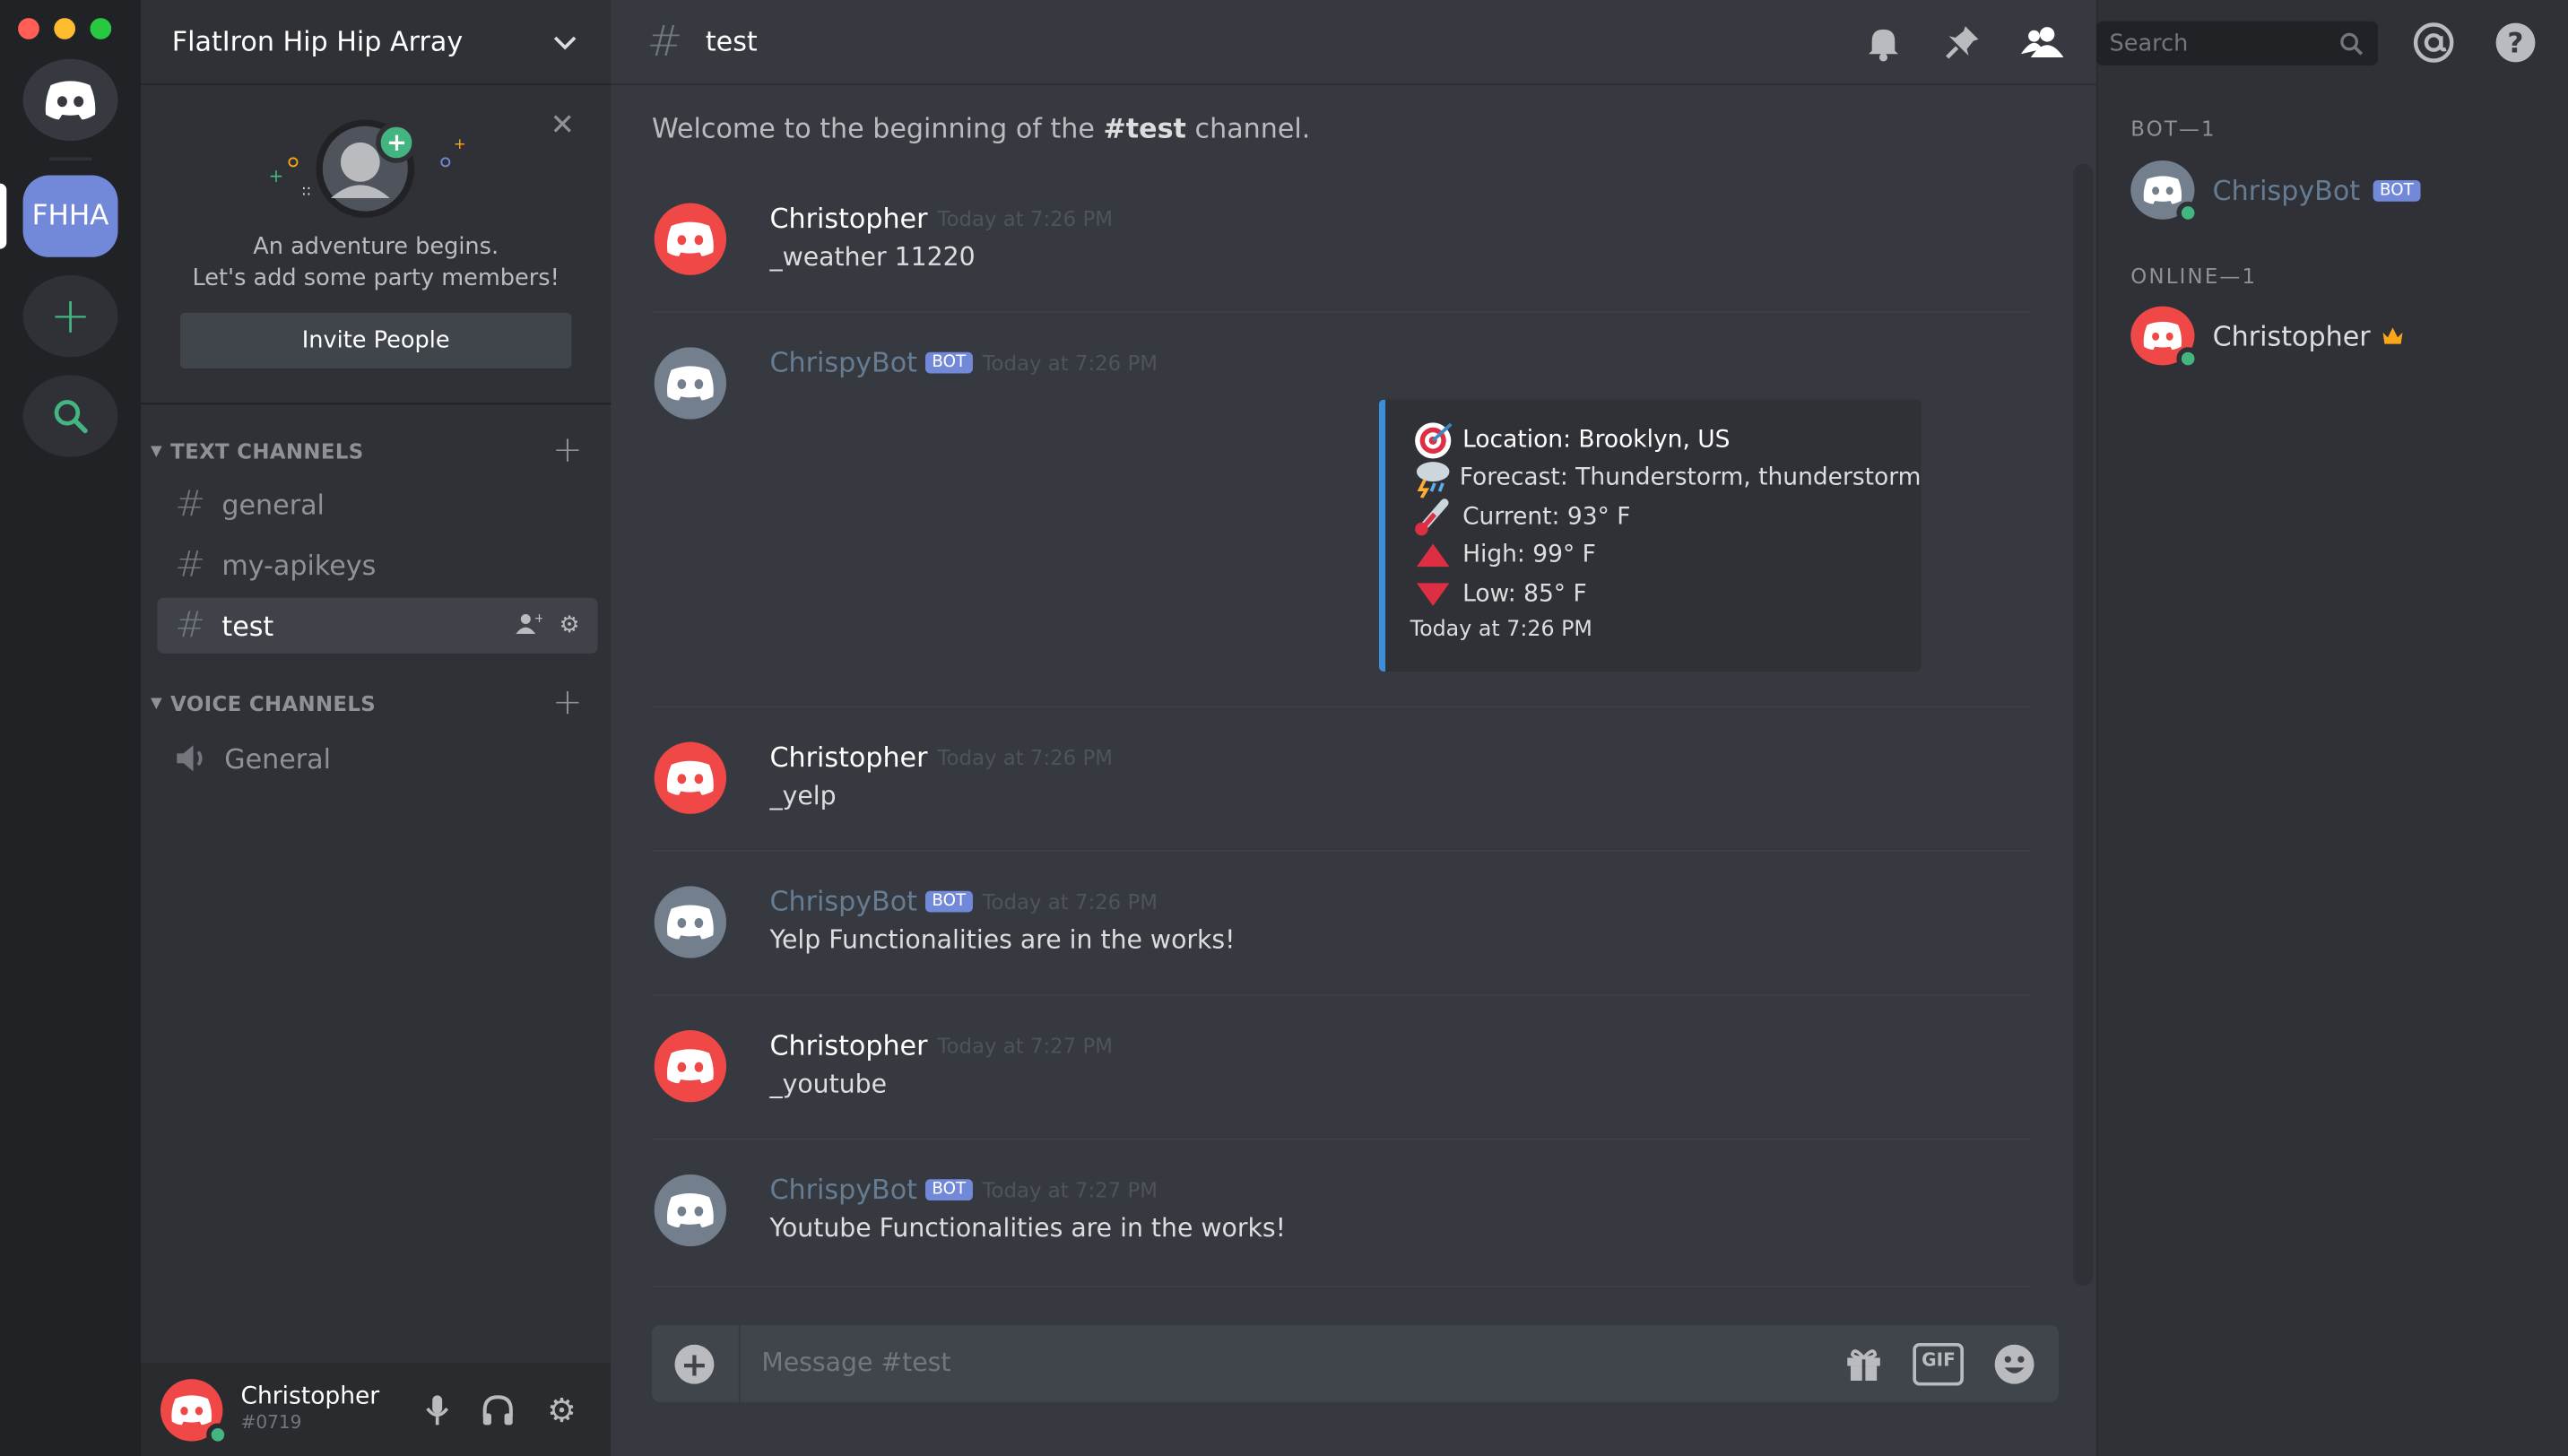  Describe the element at coordinates (70, 316) in the screenshot. I see `add-server-button: +` at that location.